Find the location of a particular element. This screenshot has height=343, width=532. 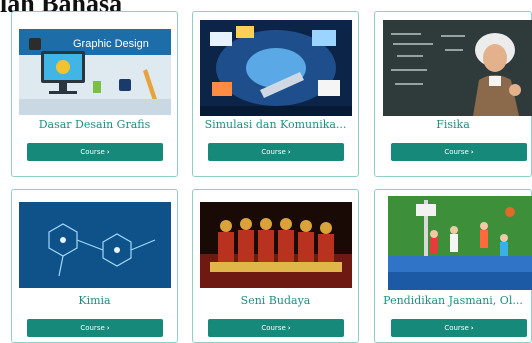

course-card: Fisika Course › is located at coordinates (453, 94).